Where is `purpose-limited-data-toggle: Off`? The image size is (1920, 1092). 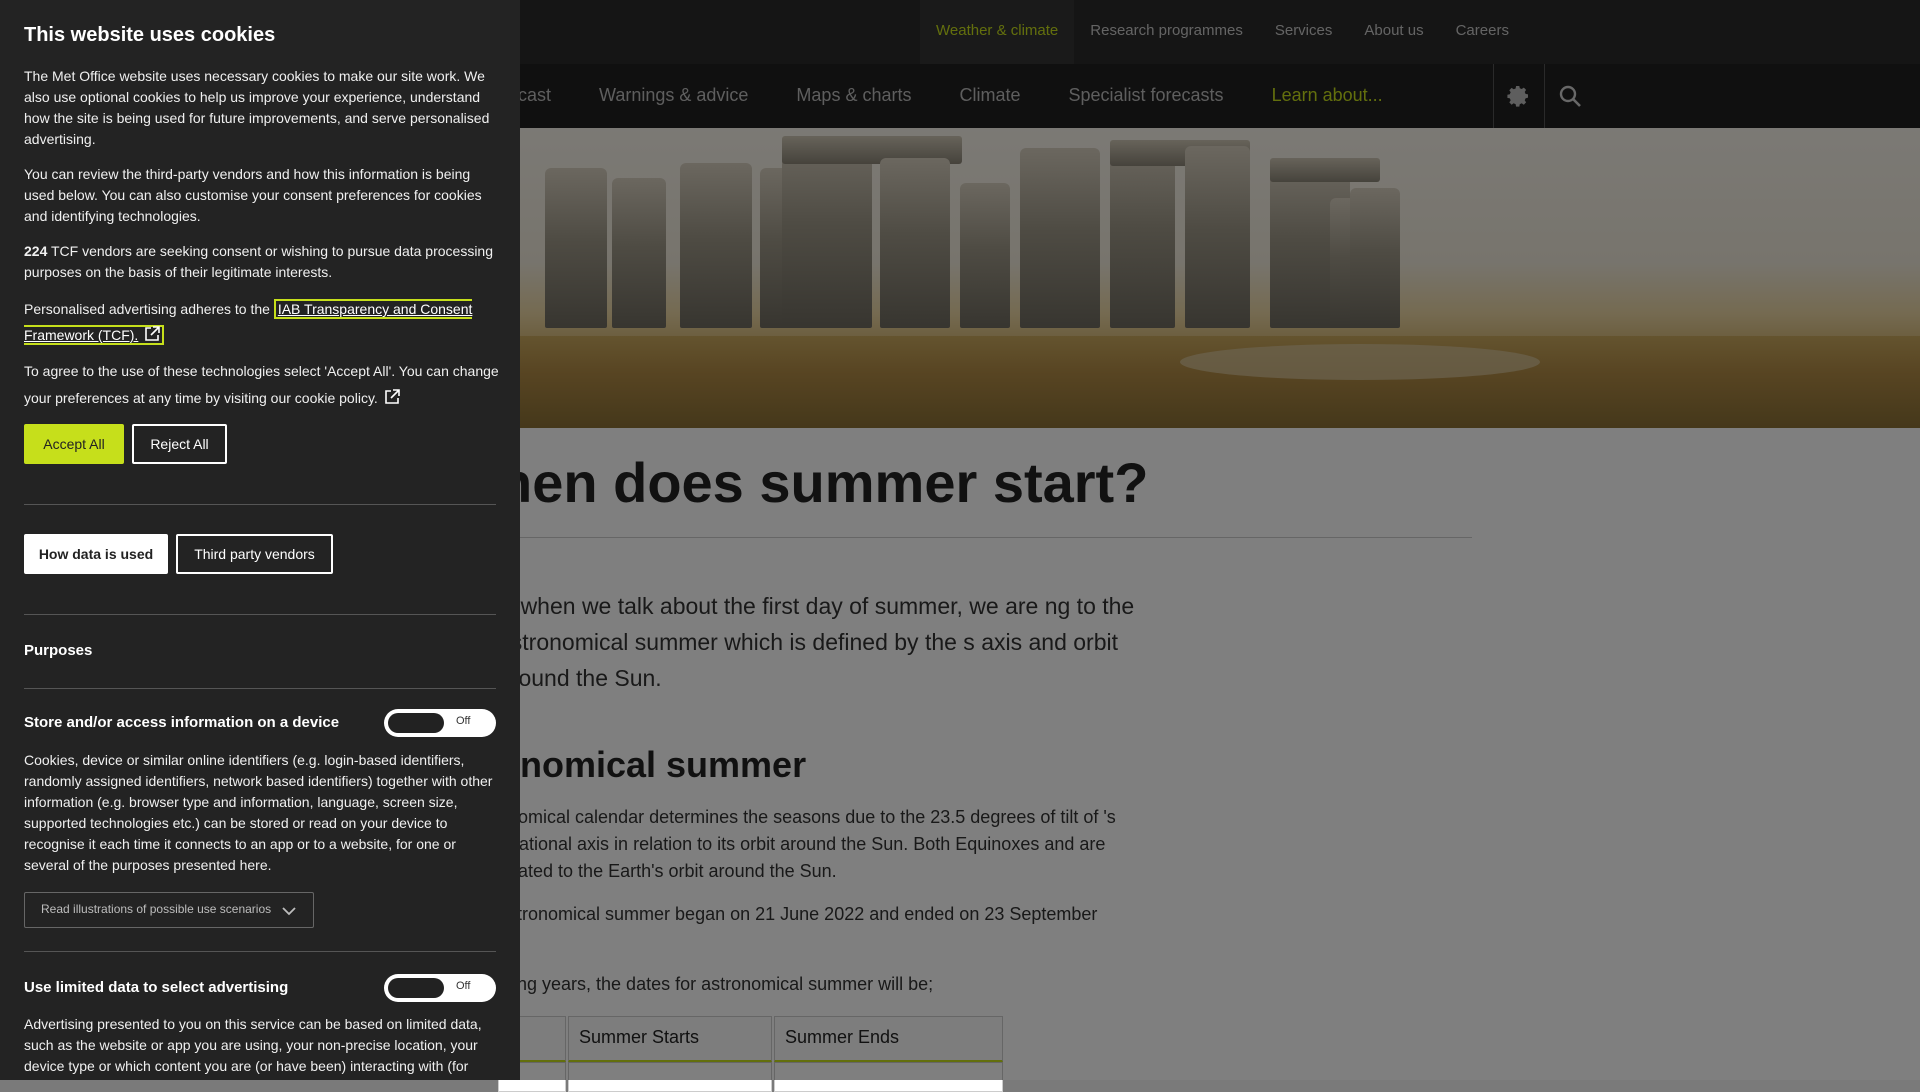 purpose-limited-data-toggle: Off is located at coordinates (440, 988).